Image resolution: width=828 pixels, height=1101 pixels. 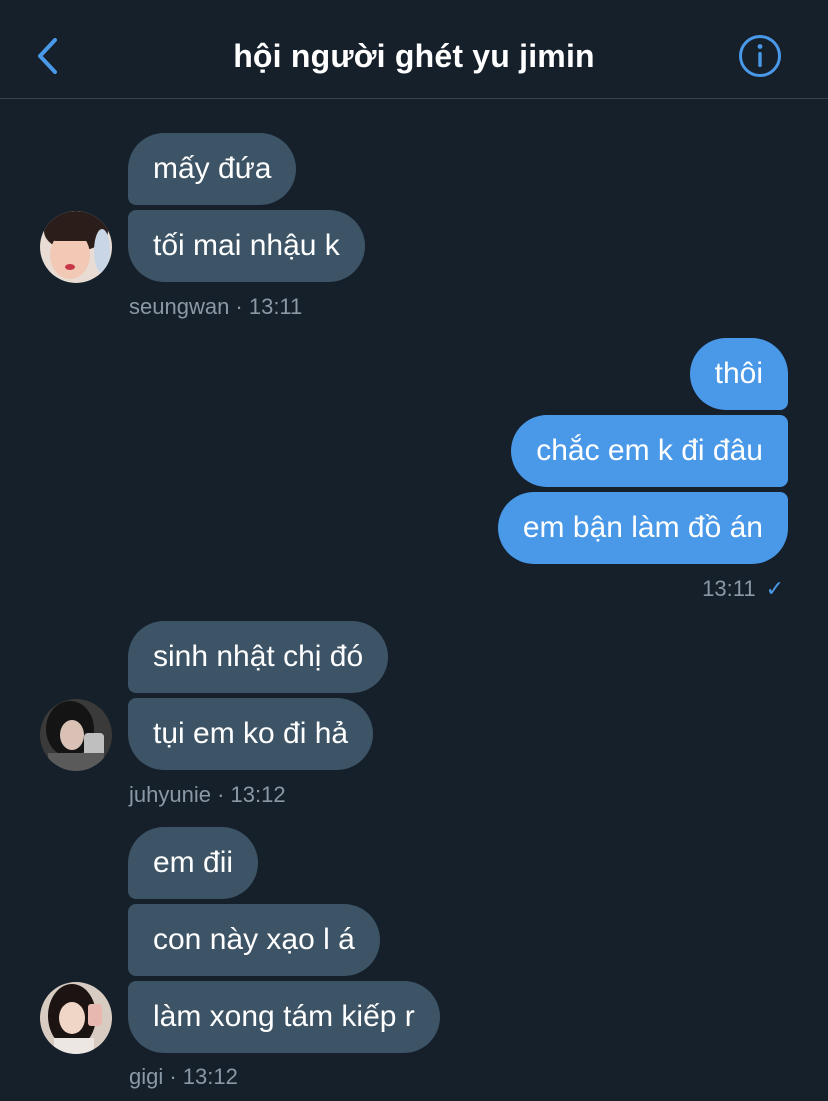 I want to click on info-button, so click(x=760, y=56).